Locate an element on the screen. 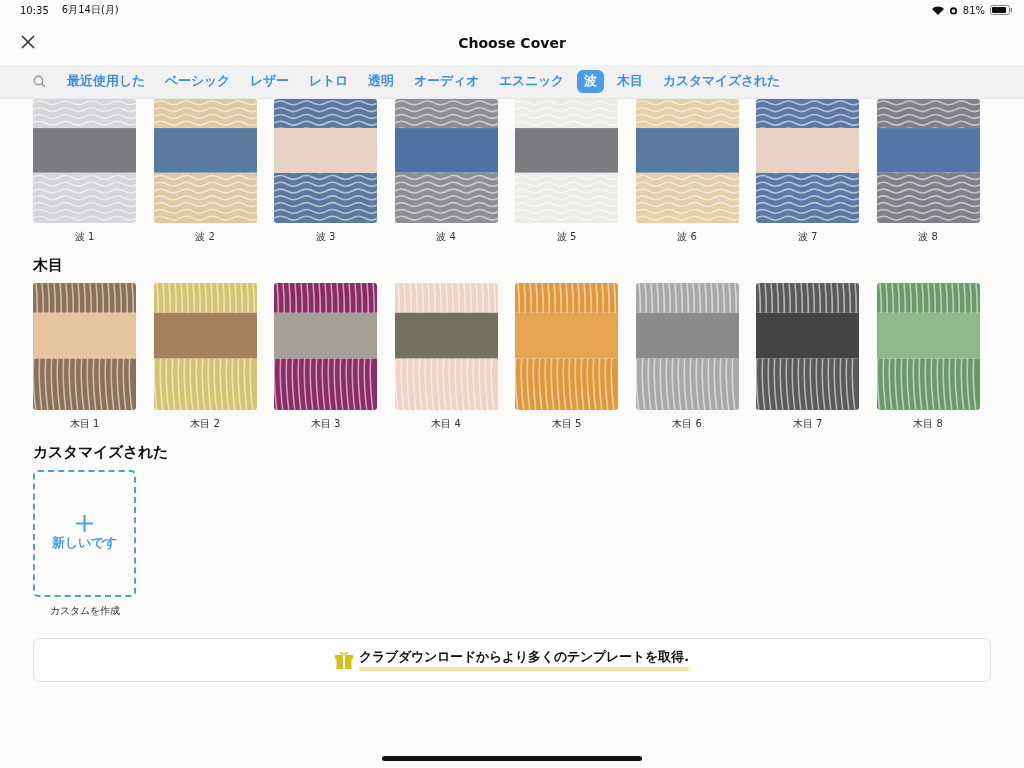  wifi-icon is located at coordinates (937, 10).